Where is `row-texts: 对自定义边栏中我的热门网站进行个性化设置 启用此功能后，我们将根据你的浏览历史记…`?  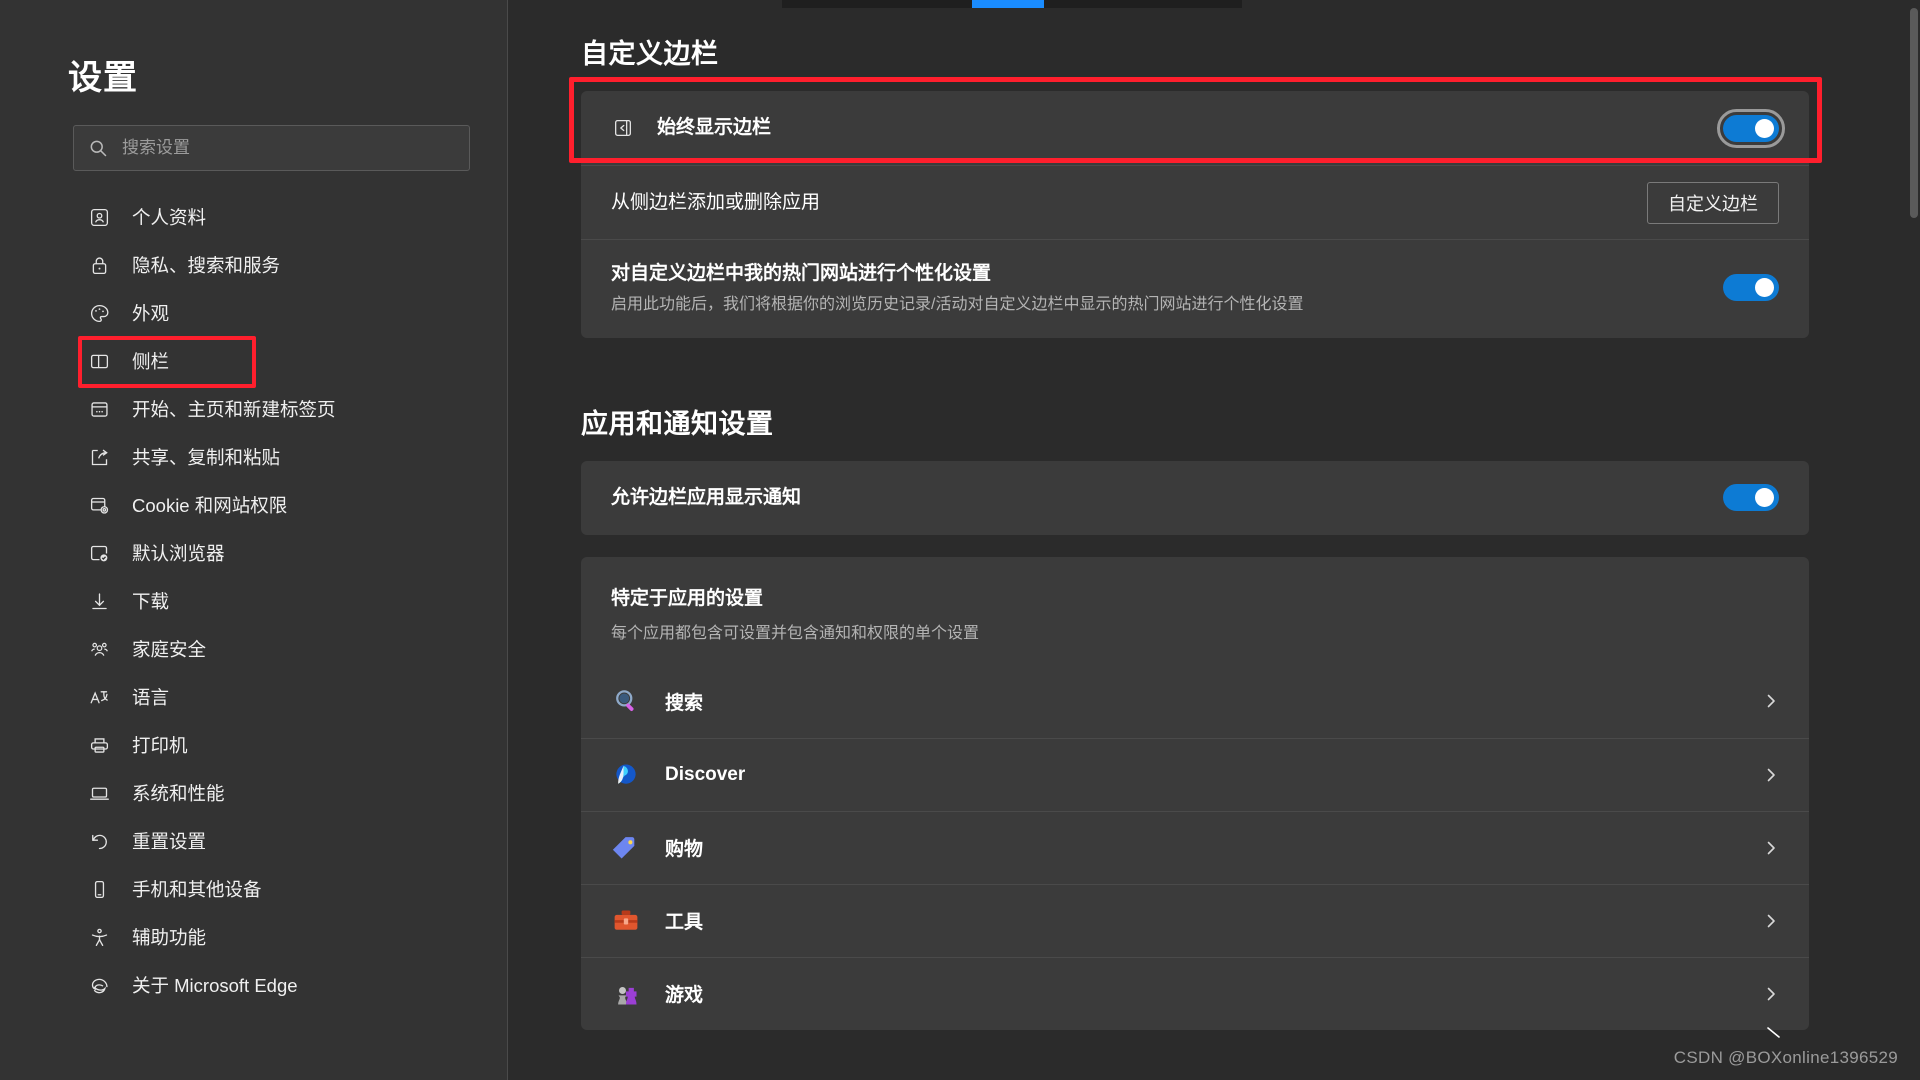 row-texts: 对自定义边栏中我的热门网站进行个性化设置 启用此功能后，我们将根据你的浏览历史记… is located at coordinates (957, 288).